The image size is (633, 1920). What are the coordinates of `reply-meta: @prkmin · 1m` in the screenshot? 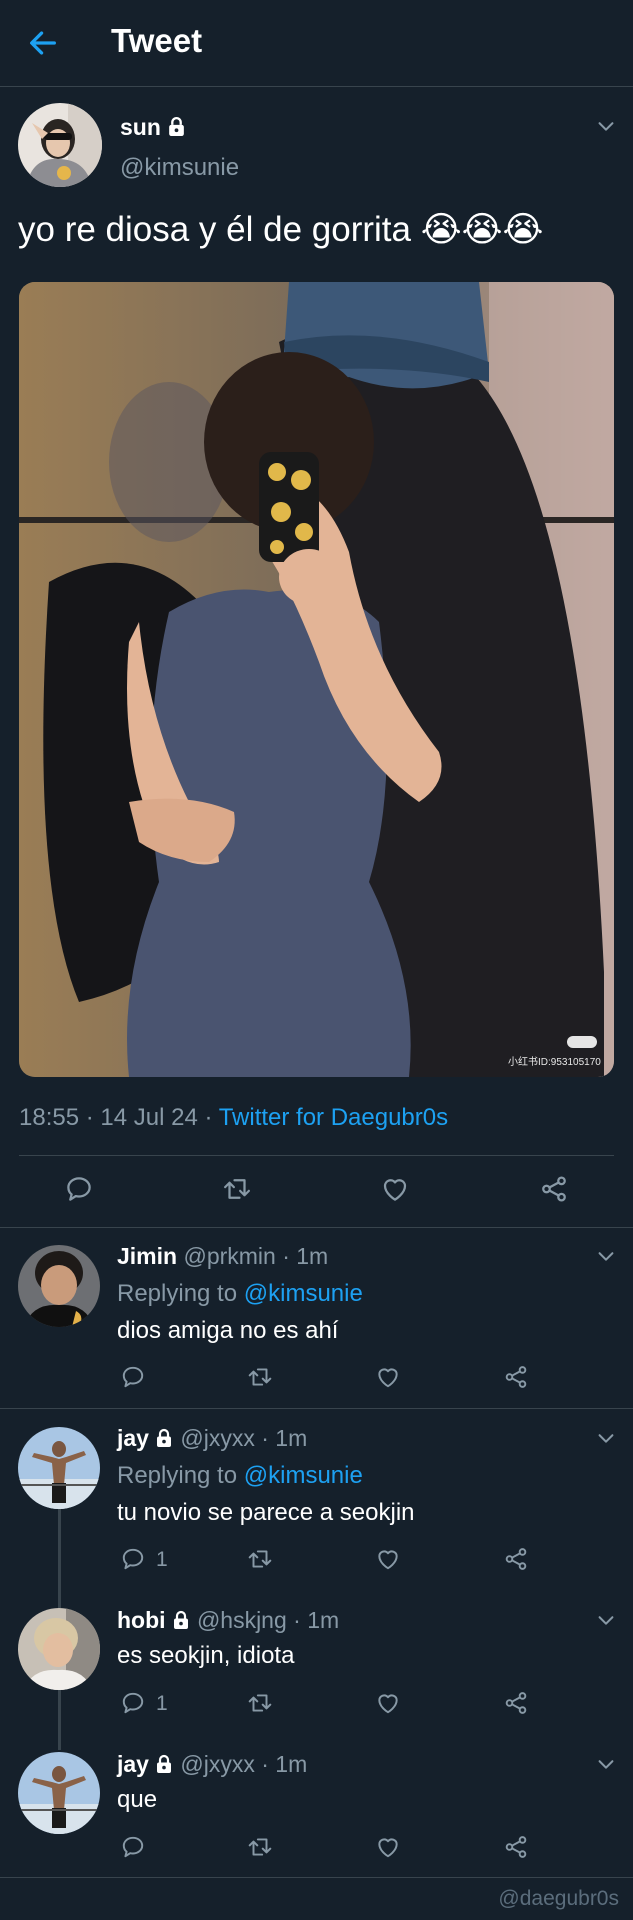 It's located at (256, 1256).